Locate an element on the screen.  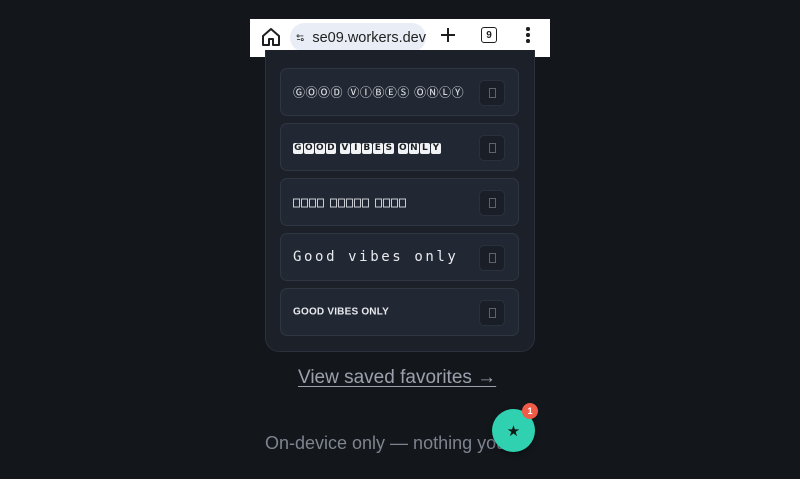
style-sample: GOODVIBESONLY is located at coordinates (367, 147).